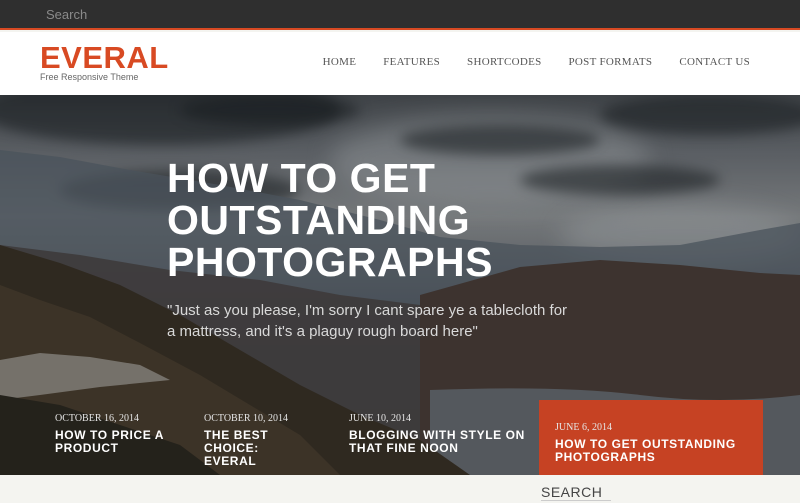  What do you see at coordinates (104, 58) in the screenshot?
I see `site-logo: EVERAL` at bounding box center [104, 58].